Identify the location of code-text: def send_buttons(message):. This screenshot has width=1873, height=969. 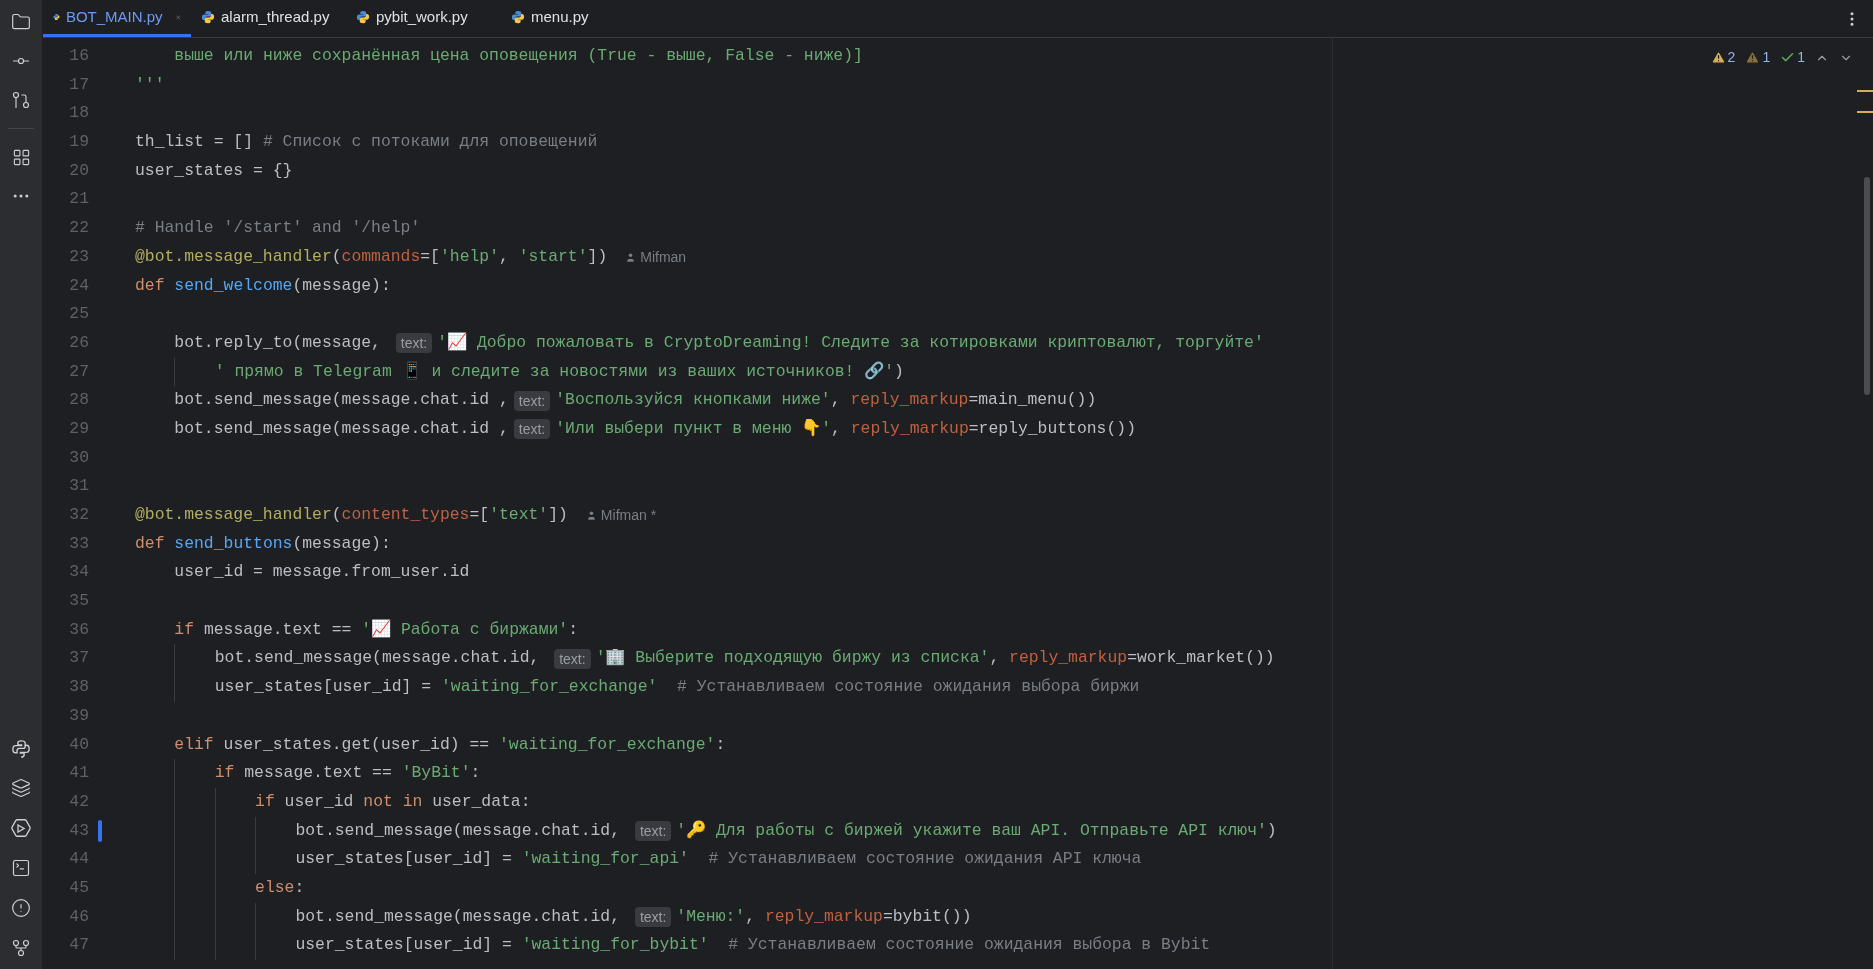
(263, 543).